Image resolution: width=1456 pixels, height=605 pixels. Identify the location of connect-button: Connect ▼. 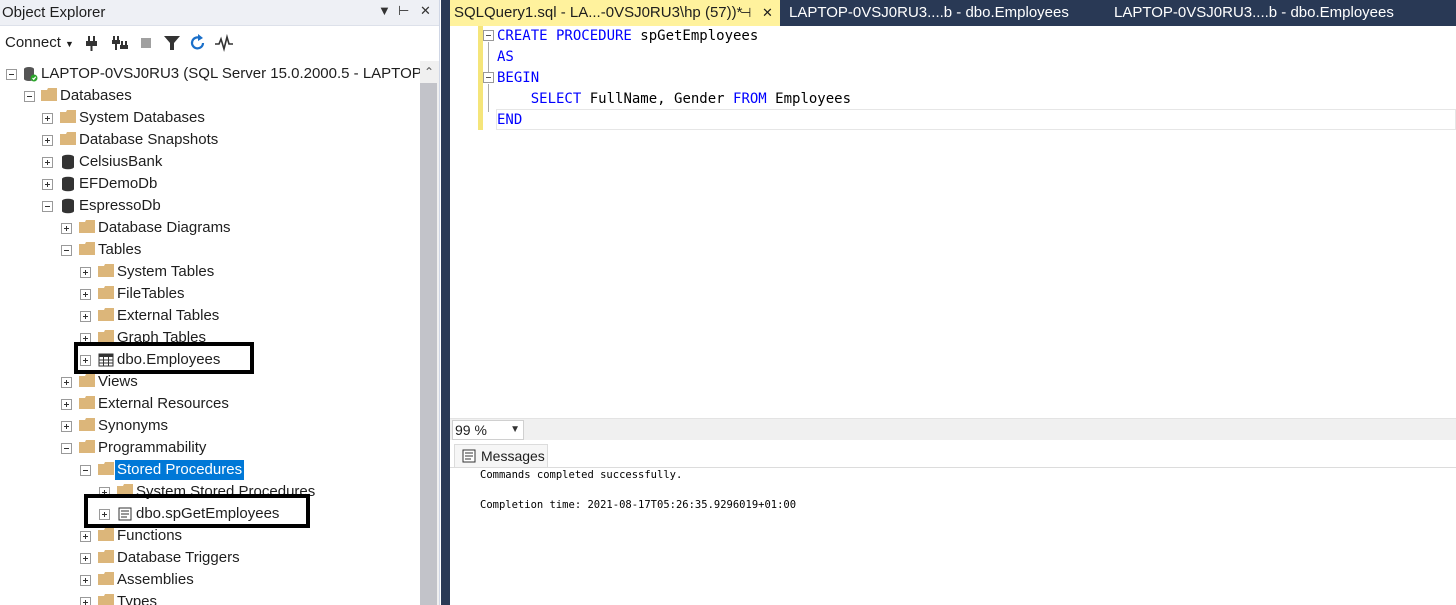
(39, 43).